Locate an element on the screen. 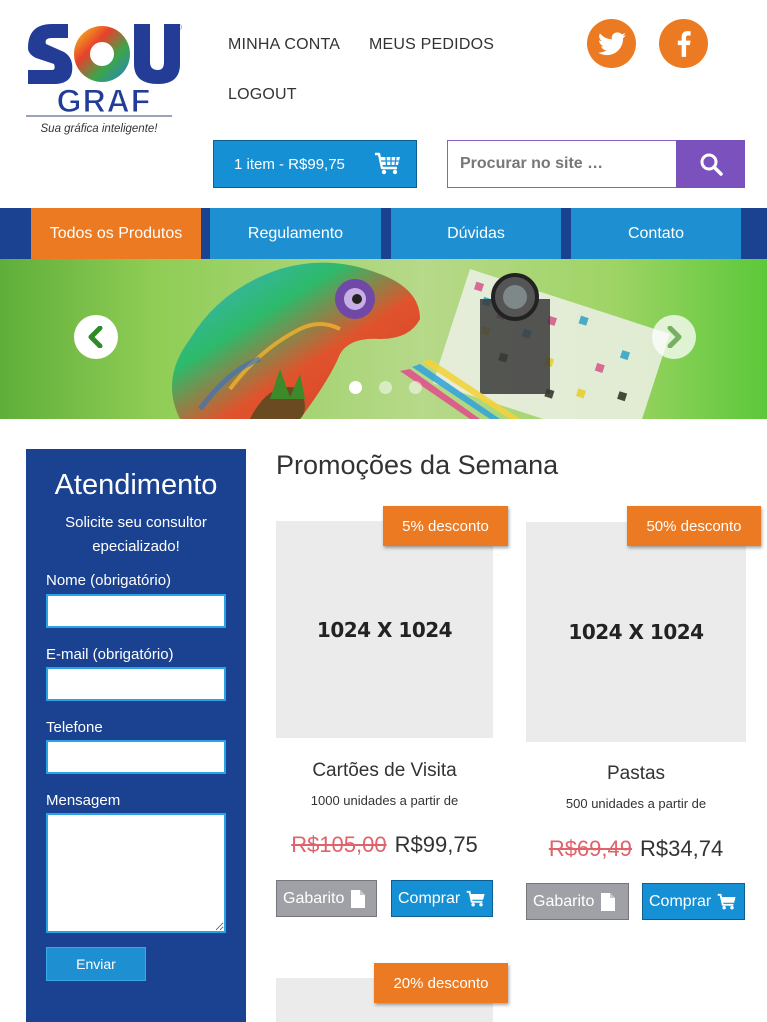 The height and width of the screenshot is (1022, 767). logo-tagline: Sua gráfica inteligente! is located at coordinates (100, 129).